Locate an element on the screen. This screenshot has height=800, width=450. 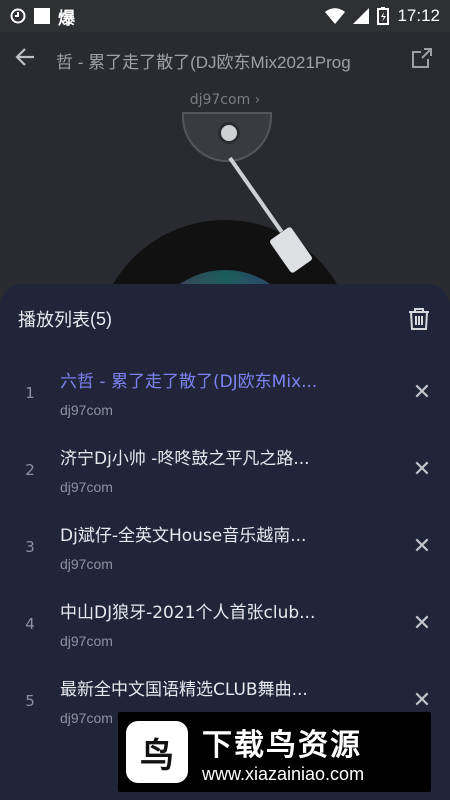
circle-icon is located at coordinates (18, 16).